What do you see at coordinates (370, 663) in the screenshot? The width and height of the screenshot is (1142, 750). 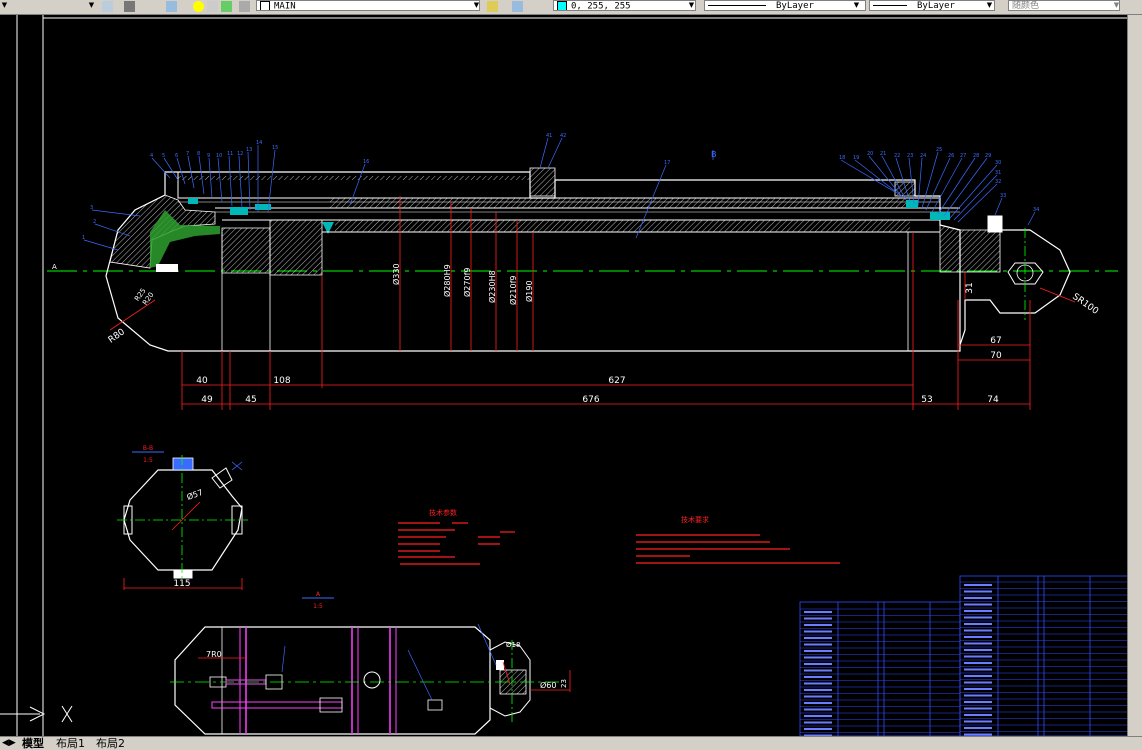 I see `top-view: A 1:5 7R0 Ø60 Ø18 23` at bounding box center [370, 663].